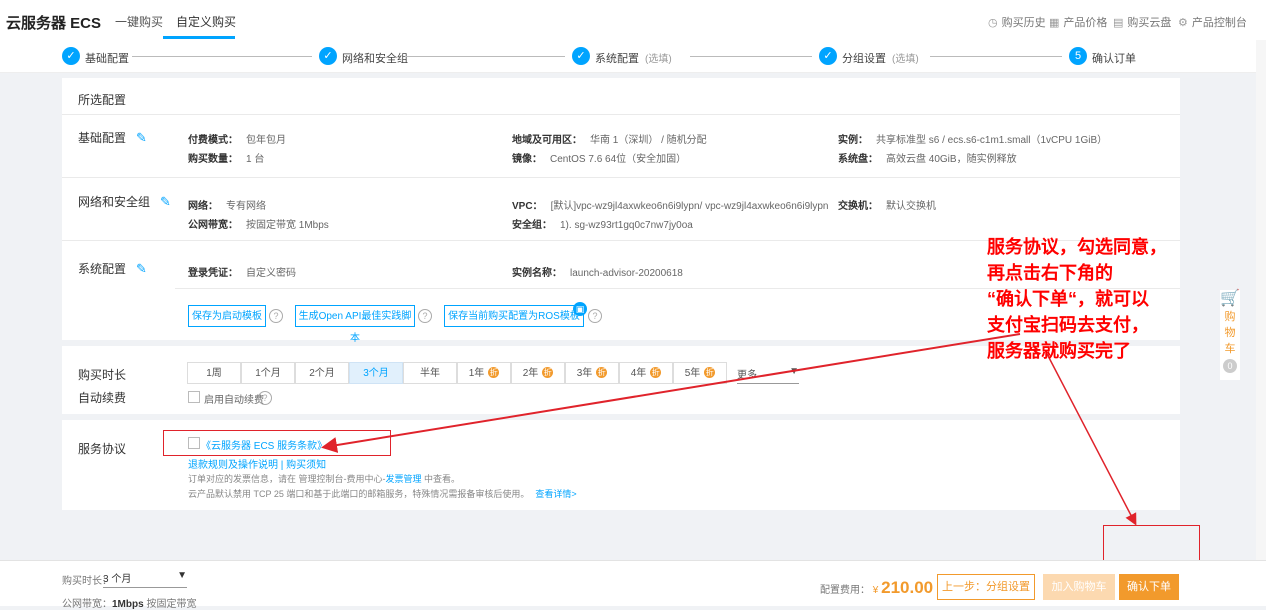 This screenshot has height=610, width=1266. What do you see at coordinates (1230, 349) in the screenshot?
I see `cart-label: 车` at bounding box center [1230, 349].